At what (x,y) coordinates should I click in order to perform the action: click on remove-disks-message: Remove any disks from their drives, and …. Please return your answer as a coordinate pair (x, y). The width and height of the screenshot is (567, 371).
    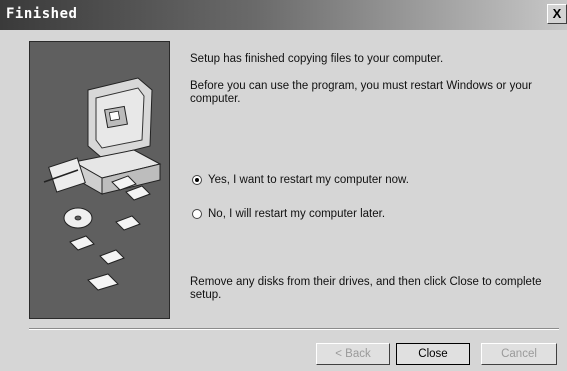
    Looking at the image, I should click on (366, 288).